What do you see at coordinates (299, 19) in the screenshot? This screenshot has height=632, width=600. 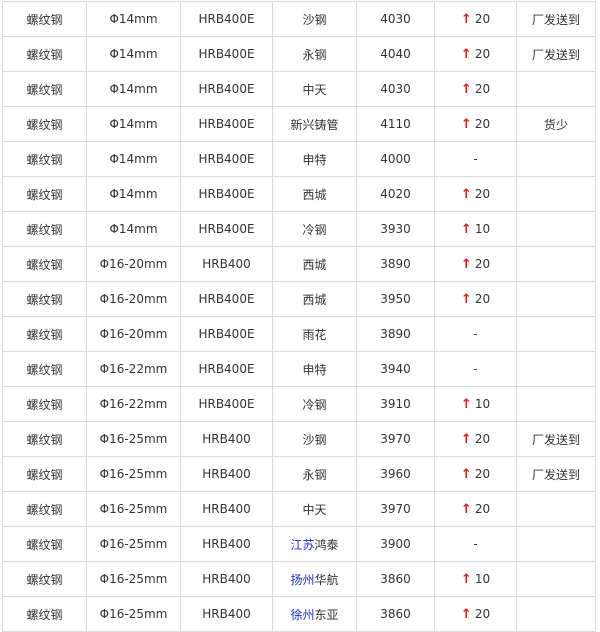 I see `table-row: 螺纹钢 Φ14mm HRB400E 沙钢 4030 ↑ 20 厂发送到` at bounding box center [299, 19].